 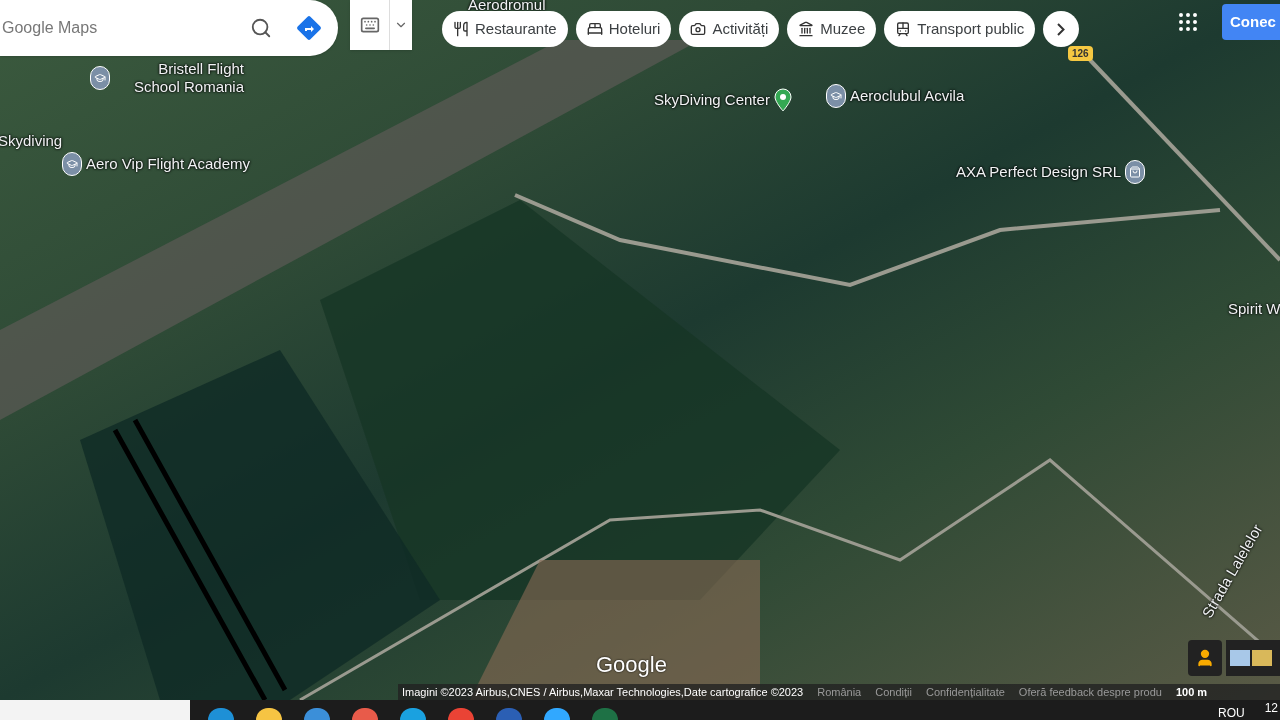 What do you see at coordinates (907, 96) in the screenshot?
I see `place-label: Aeroclubul Acvila` at bounding box center [907, 96].